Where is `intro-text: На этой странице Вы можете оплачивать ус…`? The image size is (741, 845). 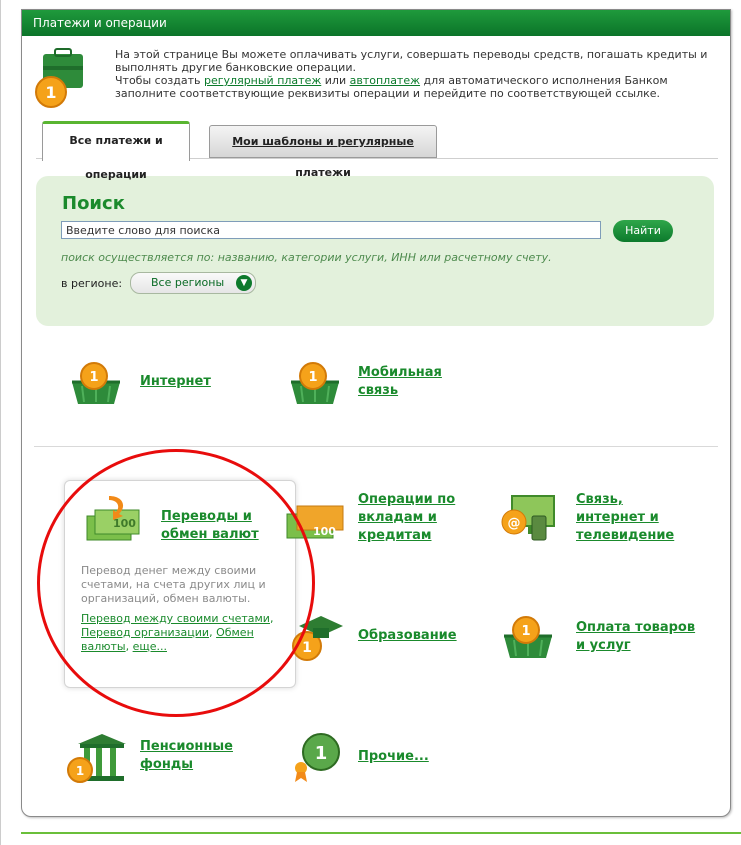 intro-text: На этой странице Вы можете оплачивать ус… is located at coordinates (415, 74).